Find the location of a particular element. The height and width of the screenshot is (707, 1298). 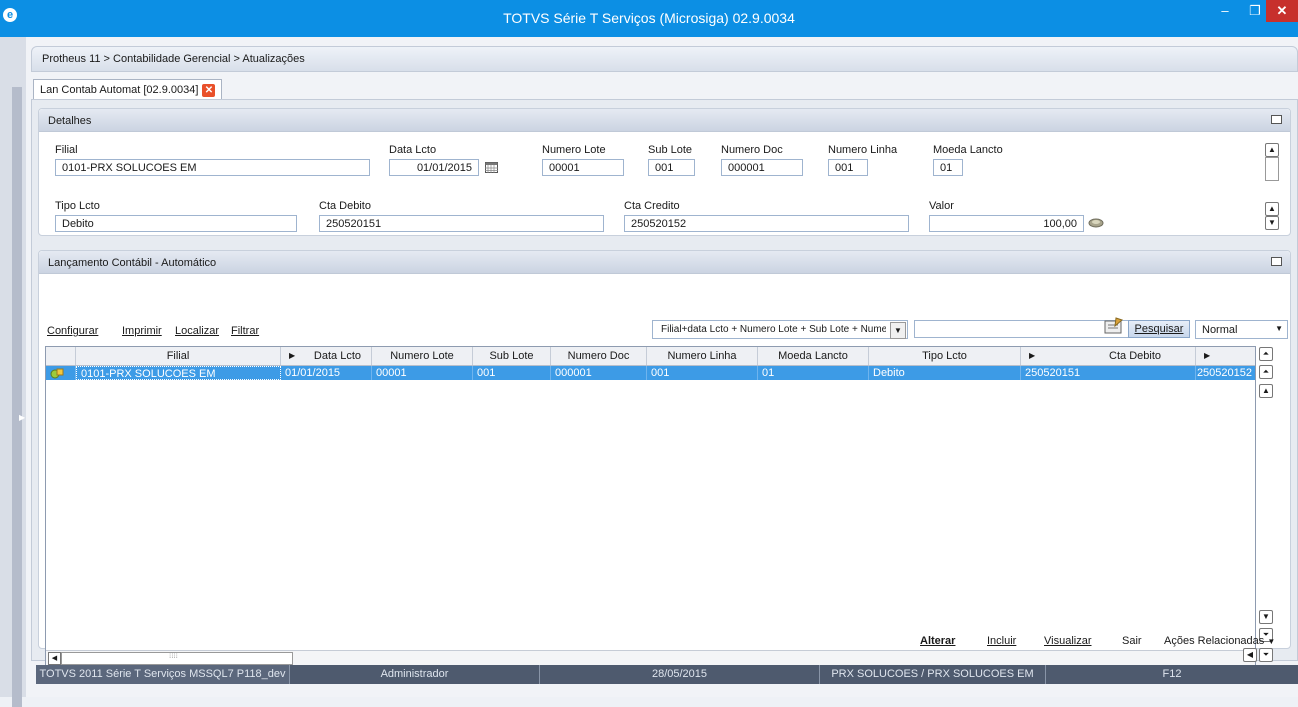

mode-select: Normal ▼ is located at coordinates (1241, 329).